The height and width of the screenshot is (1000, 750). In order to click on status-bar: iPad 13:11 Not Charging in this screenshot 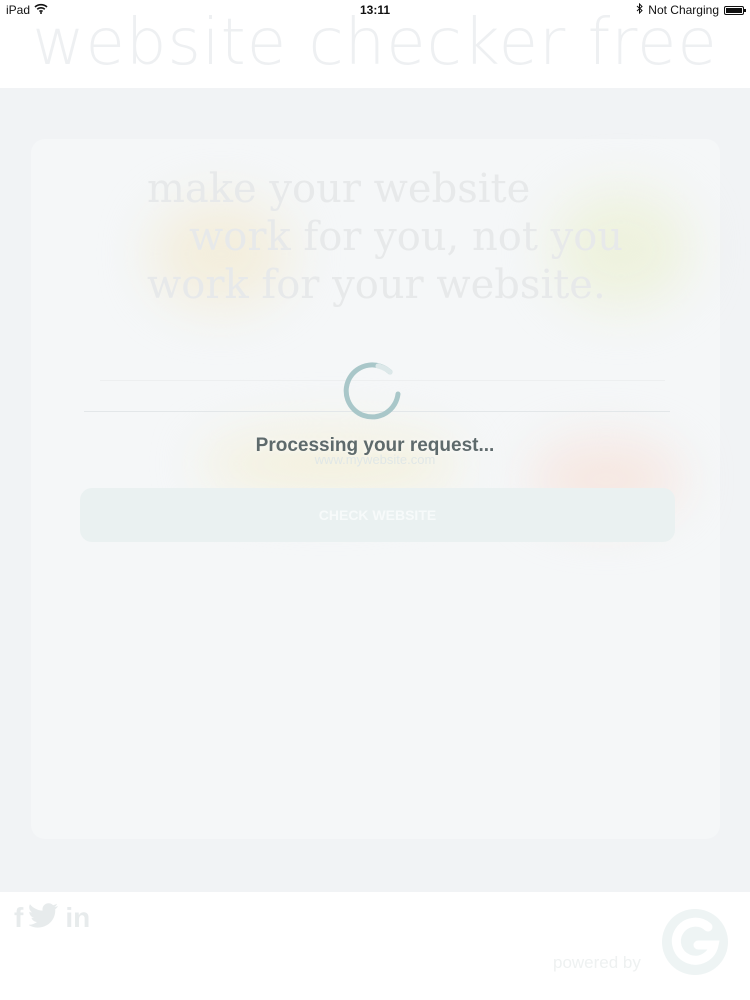, I will do `click(375, 10)`.